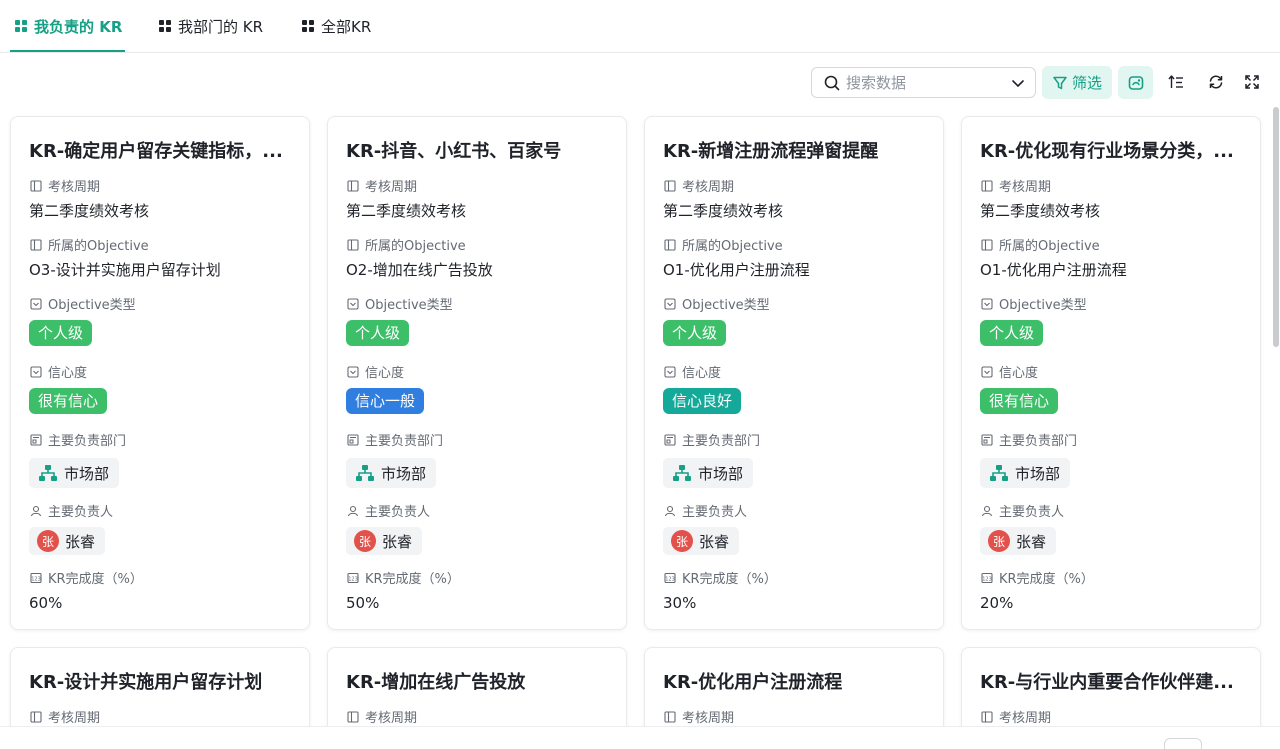 This screenshot has height=749, width=1280. I want to click on fullscreen-icon, so click(1252, 82).